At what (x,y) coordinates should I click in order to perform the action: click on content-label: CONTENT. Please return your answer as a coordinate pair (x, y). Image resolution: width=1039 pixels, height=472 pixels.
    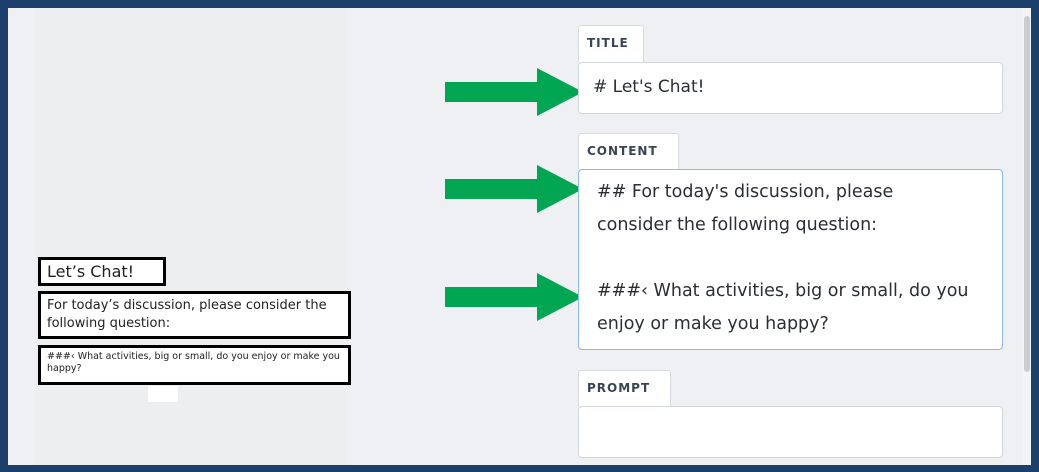
    Looking at the image, I should click on (628, 151).